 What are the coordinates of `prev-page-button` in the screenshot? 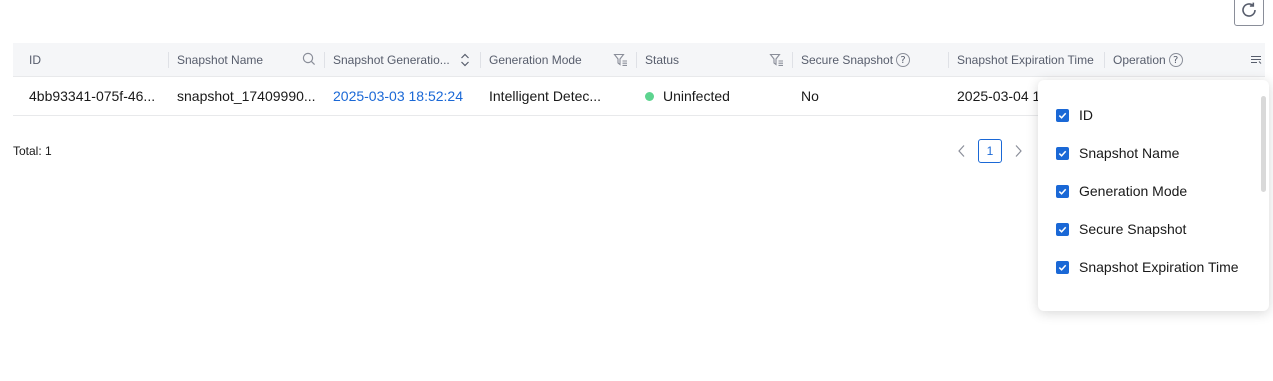 It's located at (962, 151).